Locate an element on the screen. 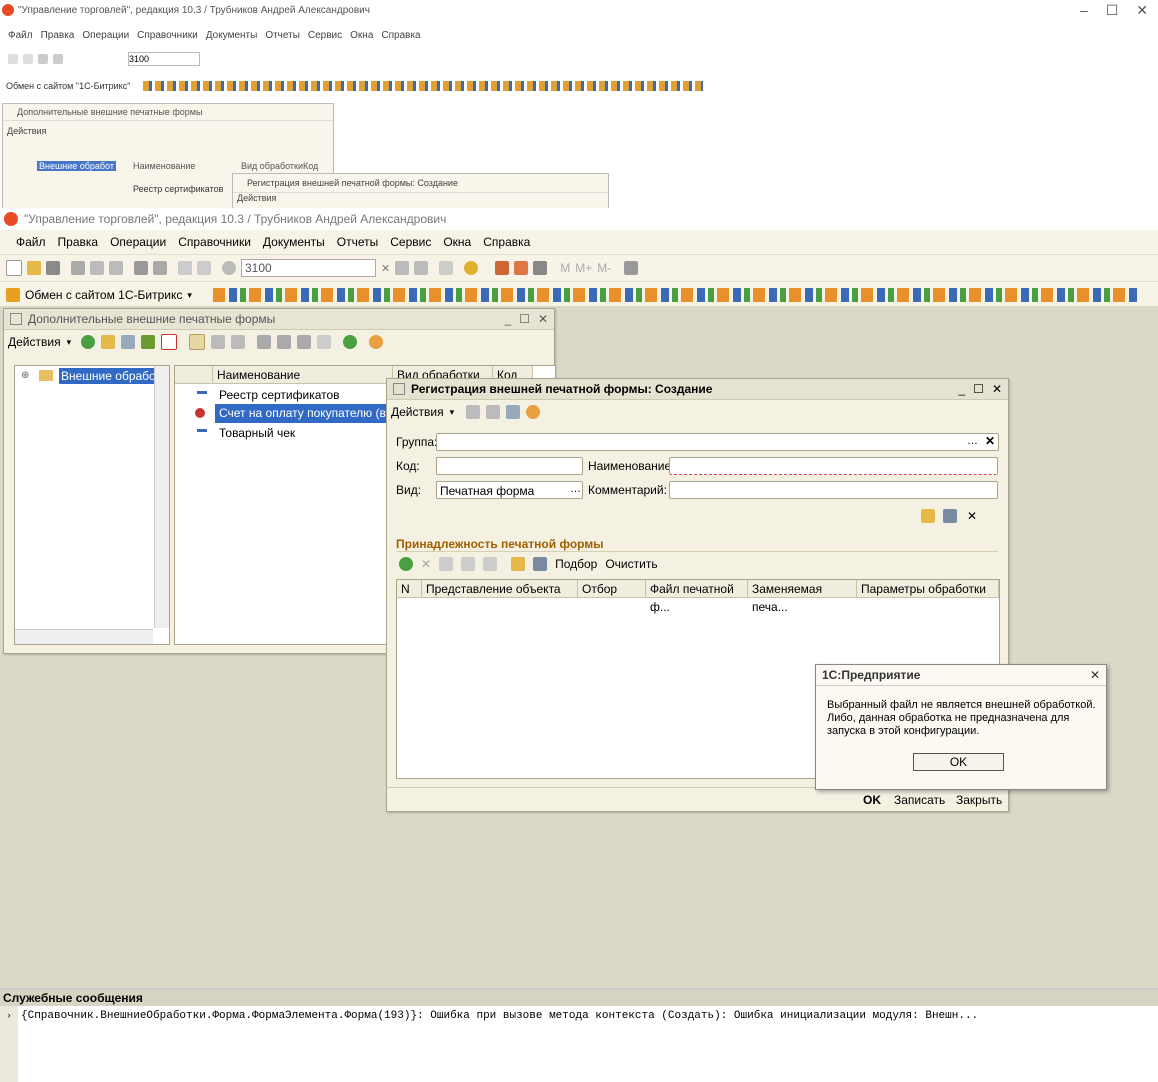  menu-operations: Операции is located at coordinates (138, 242).